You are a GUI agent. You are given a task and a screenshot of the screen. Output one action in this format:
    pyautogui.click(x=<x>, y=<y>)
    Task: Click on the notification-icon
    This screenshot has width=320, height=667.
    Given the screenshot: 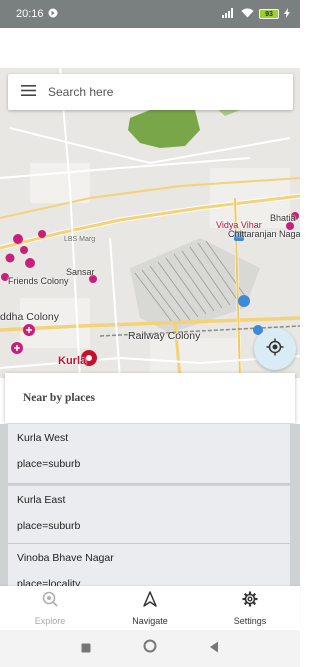 What is the action you would take?
    pyautogui.click(x=53, y=14)
    